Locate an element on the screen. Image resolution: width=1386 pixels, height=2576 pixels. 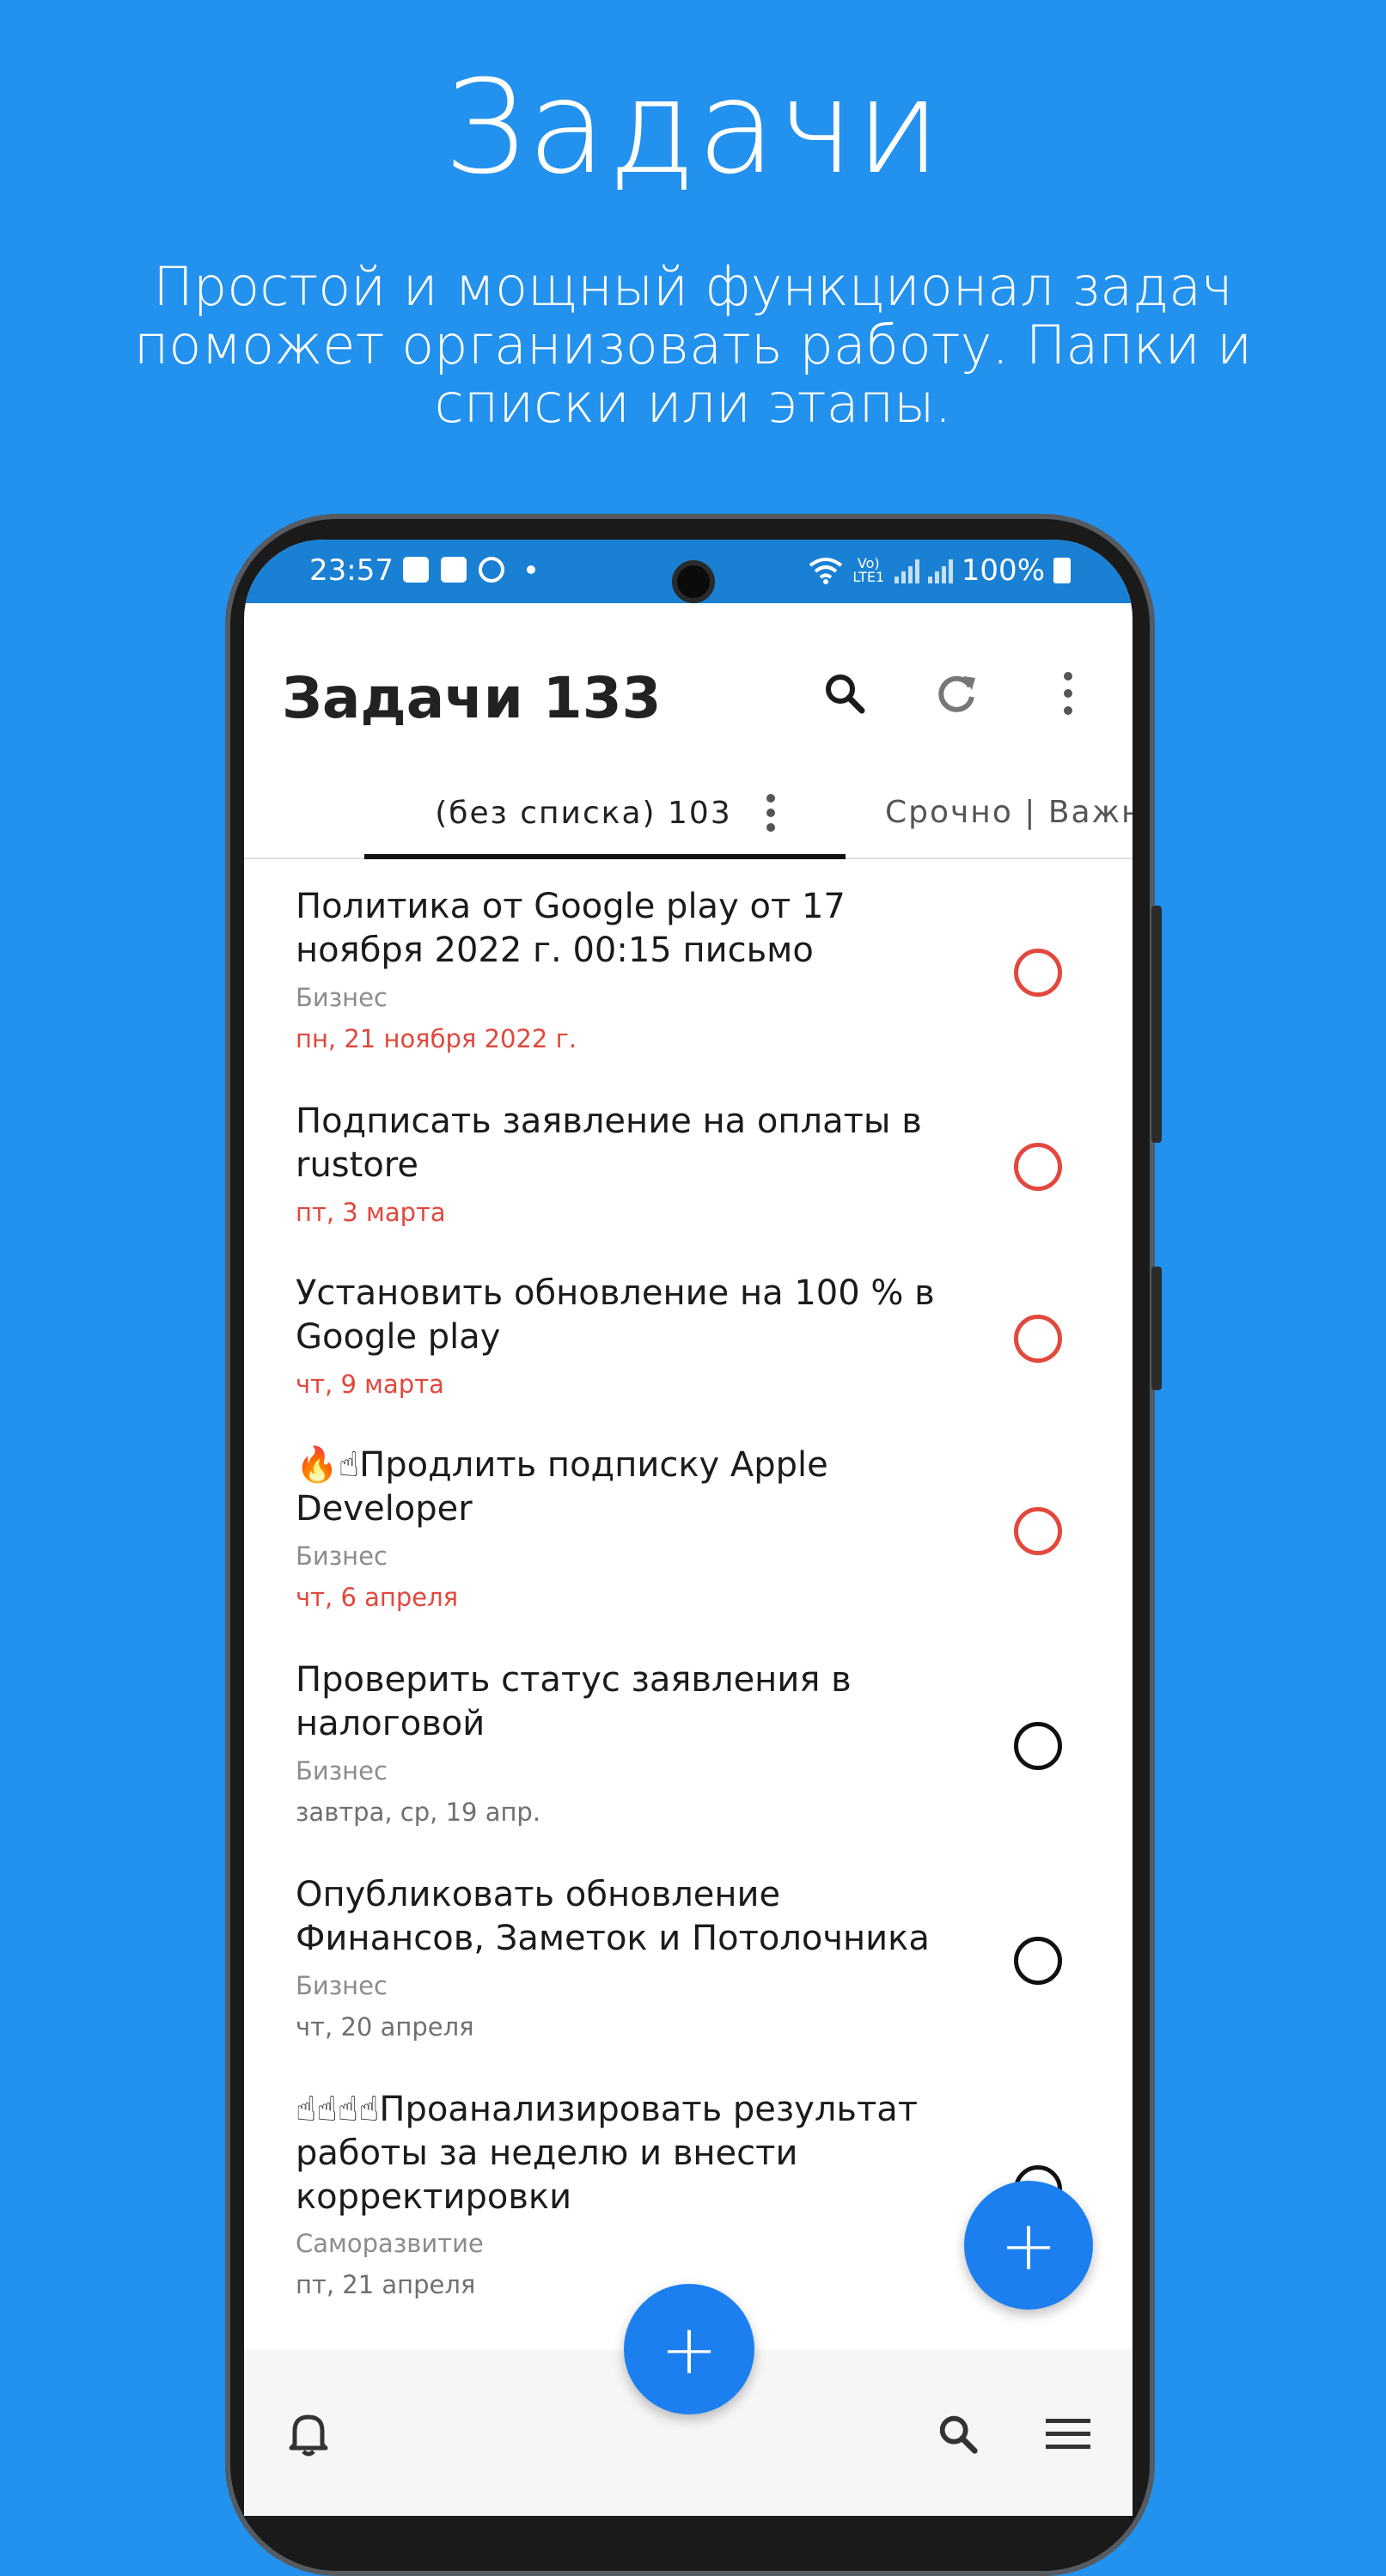
status-time: 23:57 is located at coordinates (351, 570).